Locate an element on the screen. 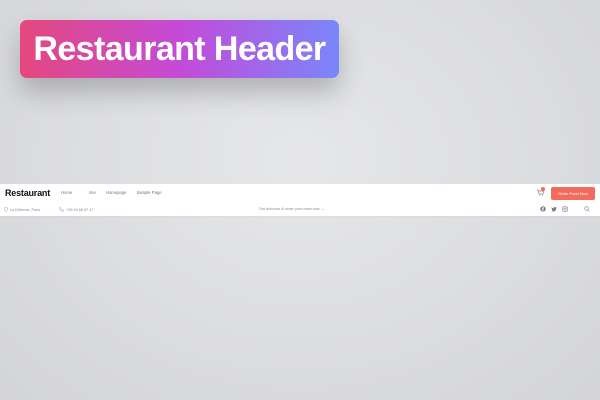 The height and width of the screenshot is (400, 600). search-icon is located at coordinates (587, 209).